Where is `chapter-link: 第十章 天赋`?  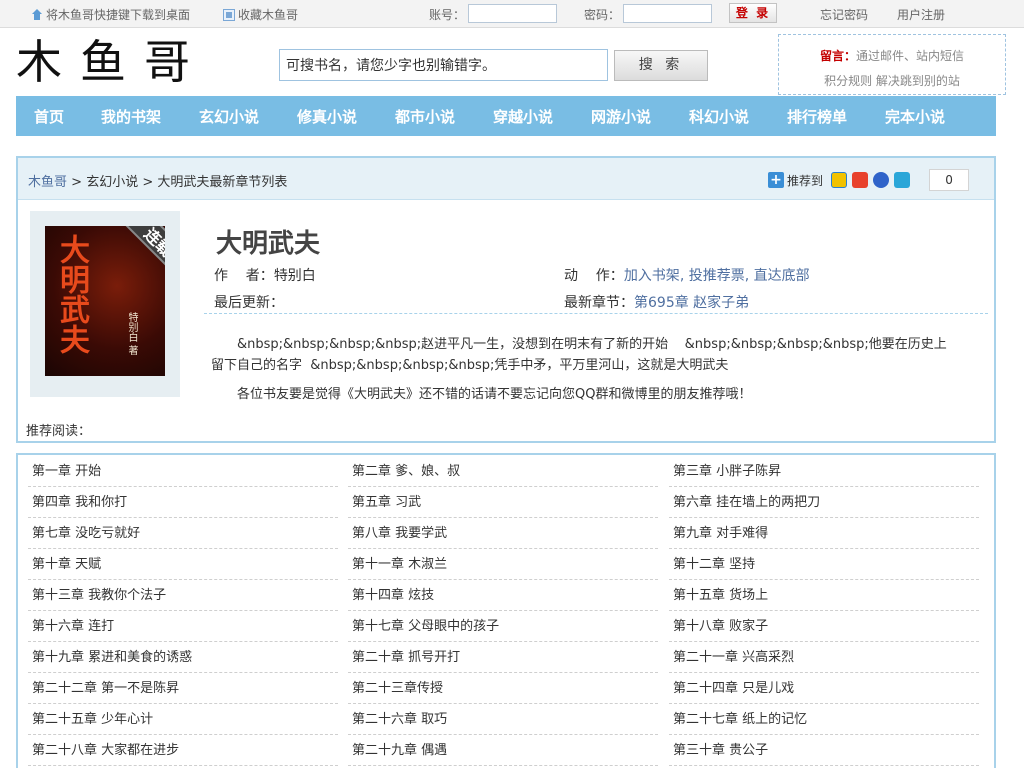 chapter-link: 第十章 天赋 is located at coordinates (183, 564).